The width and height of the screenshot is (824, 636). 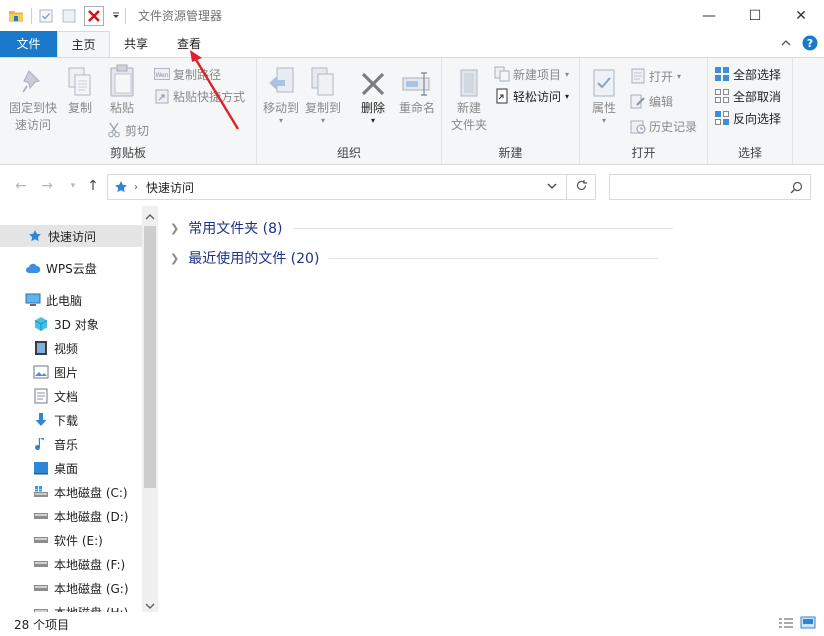 I want to click on properties-label: 属性, so click(x=603, y=108).